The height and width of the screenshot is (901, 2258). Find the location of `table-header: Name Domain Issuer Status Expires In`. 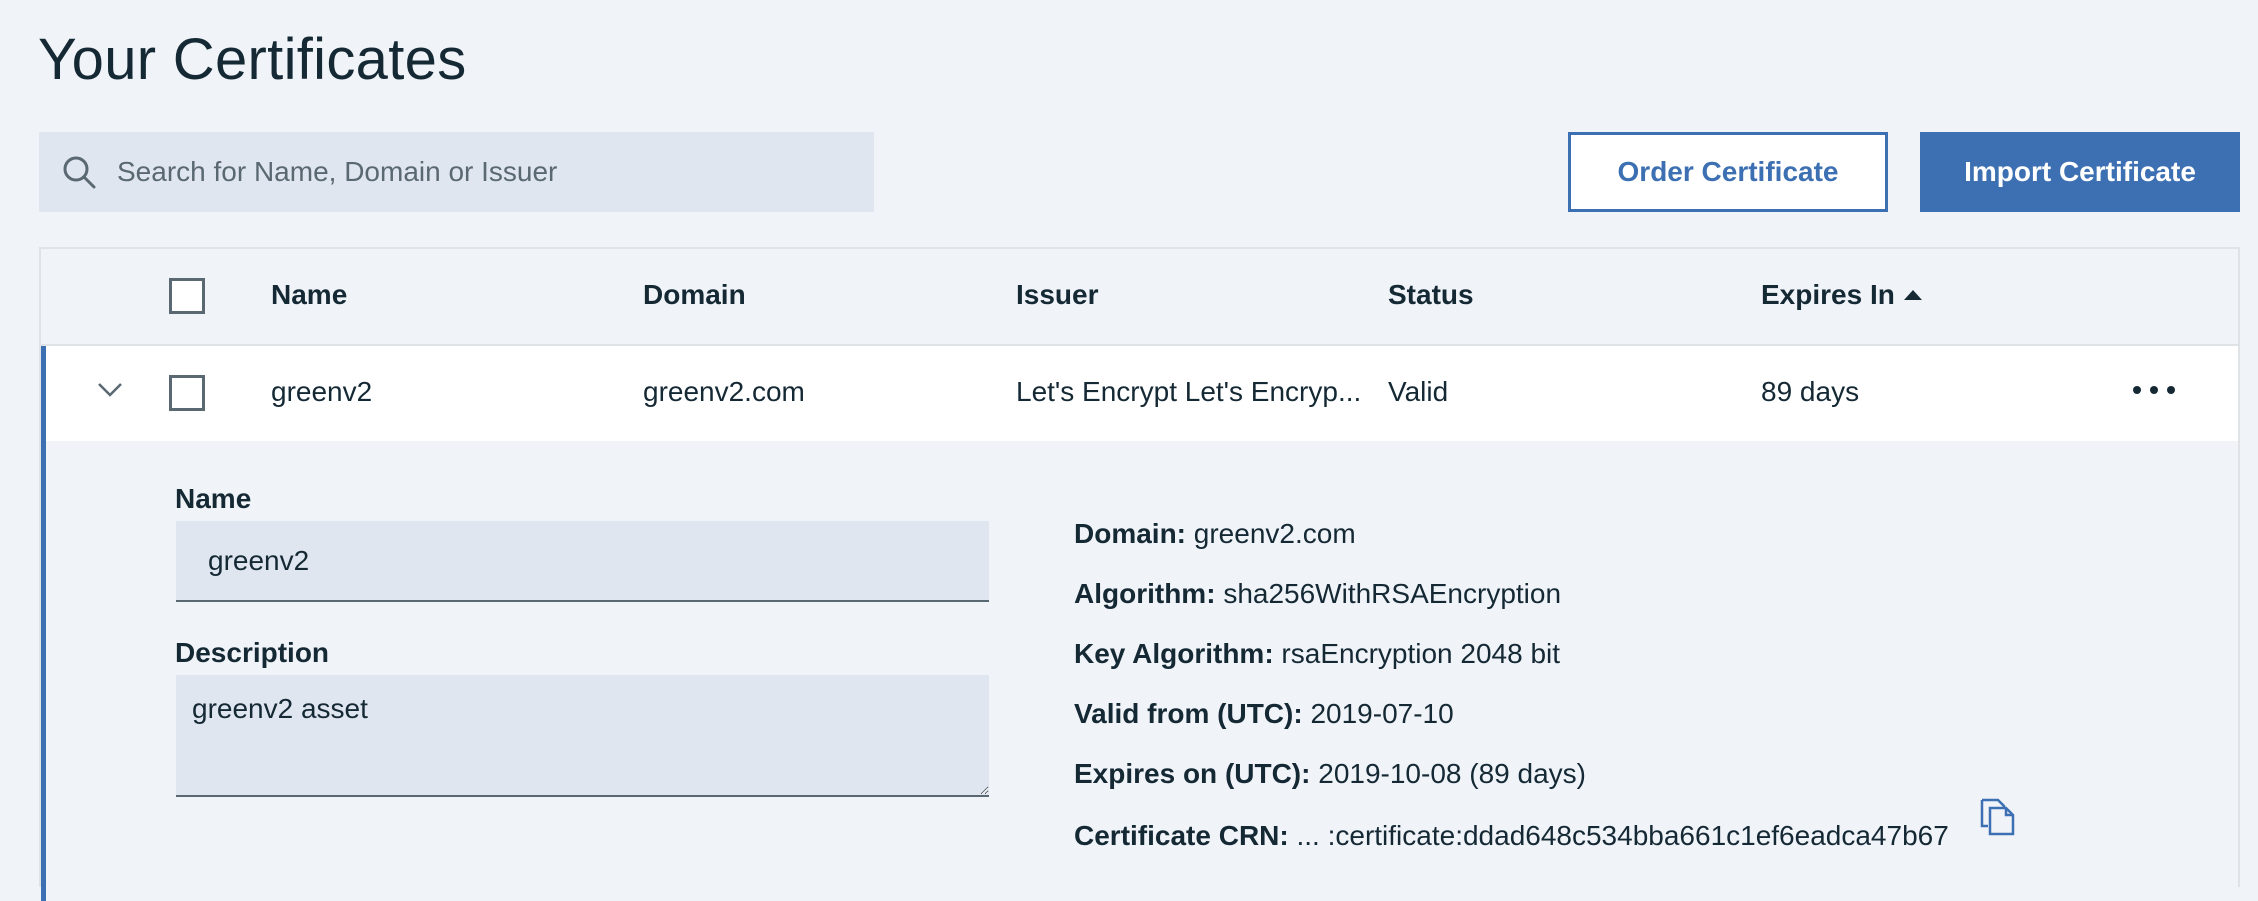

table-header: Name Domain Issuer Status Expires In is located at coordinates (1139, 297).